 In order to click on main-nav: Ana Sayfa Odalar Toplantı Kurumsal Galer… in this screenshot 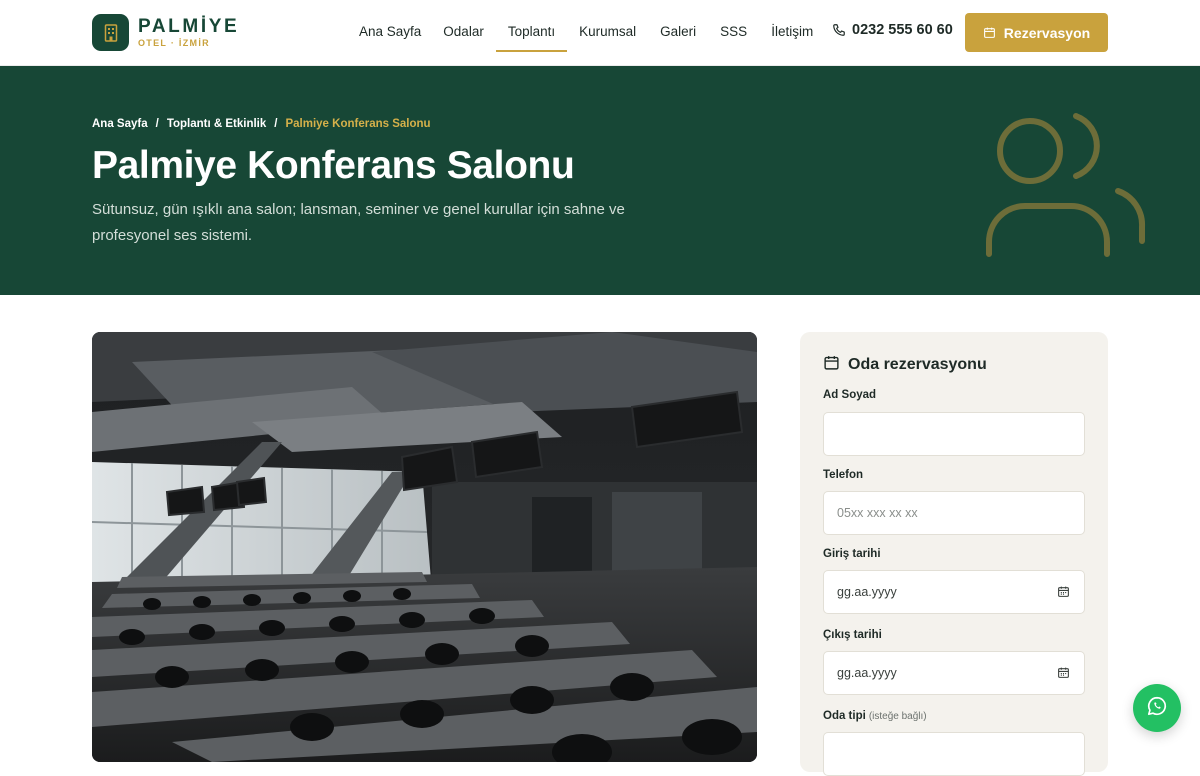, I will do `click(586, 32)`.